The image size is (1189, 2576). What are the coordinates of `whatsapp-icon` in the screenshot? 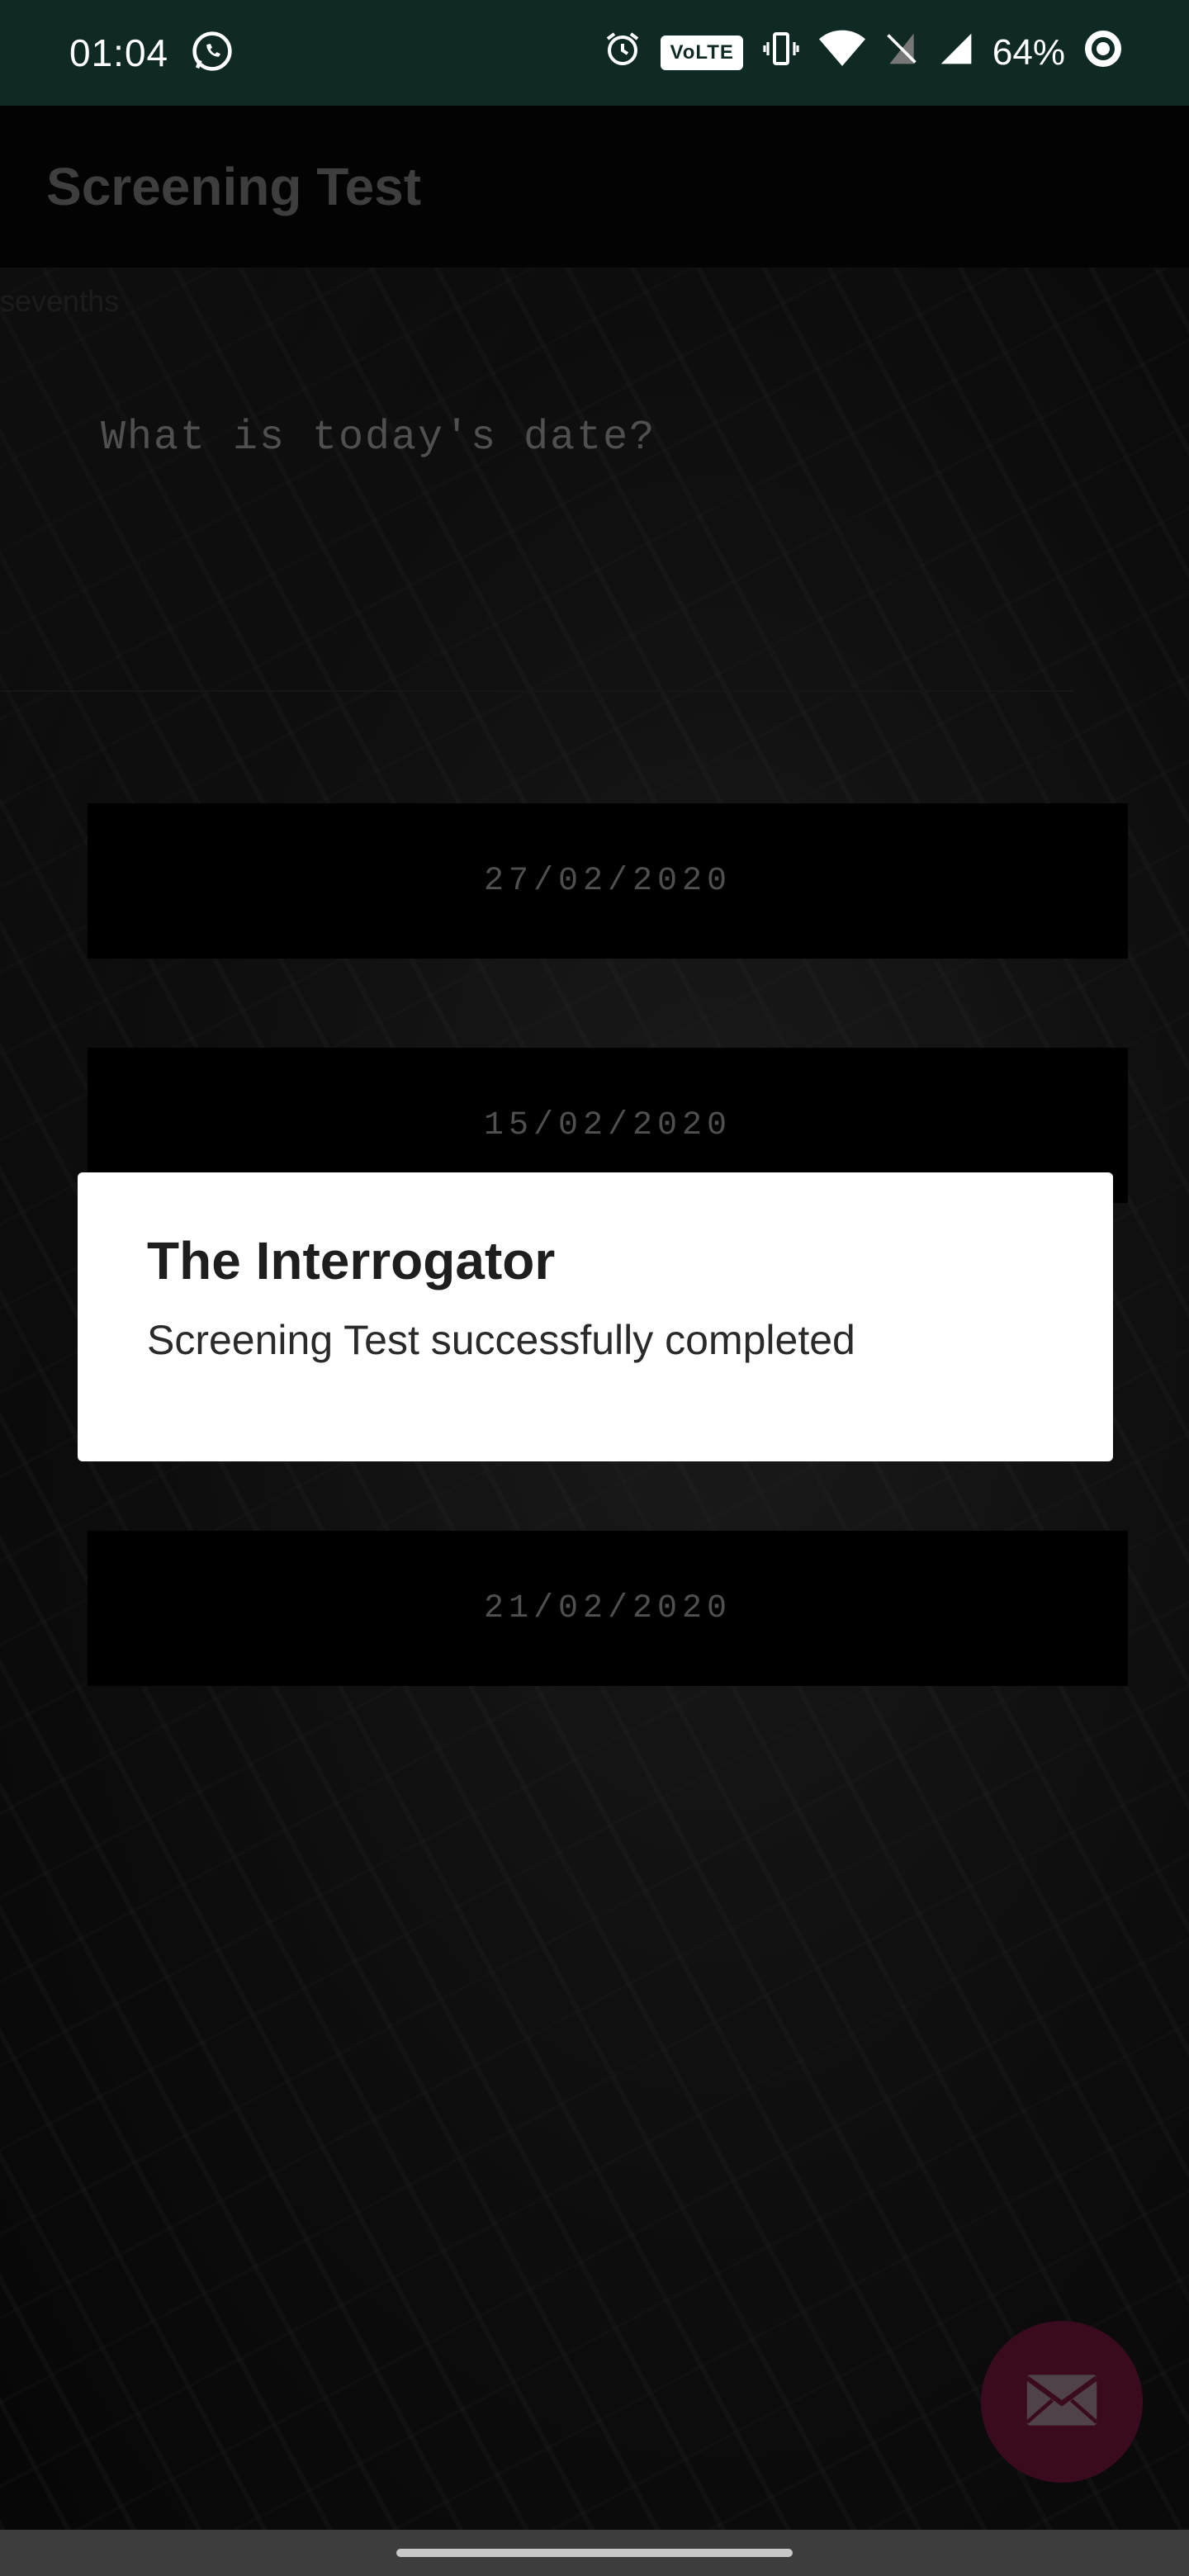 It's located at (212, 53).